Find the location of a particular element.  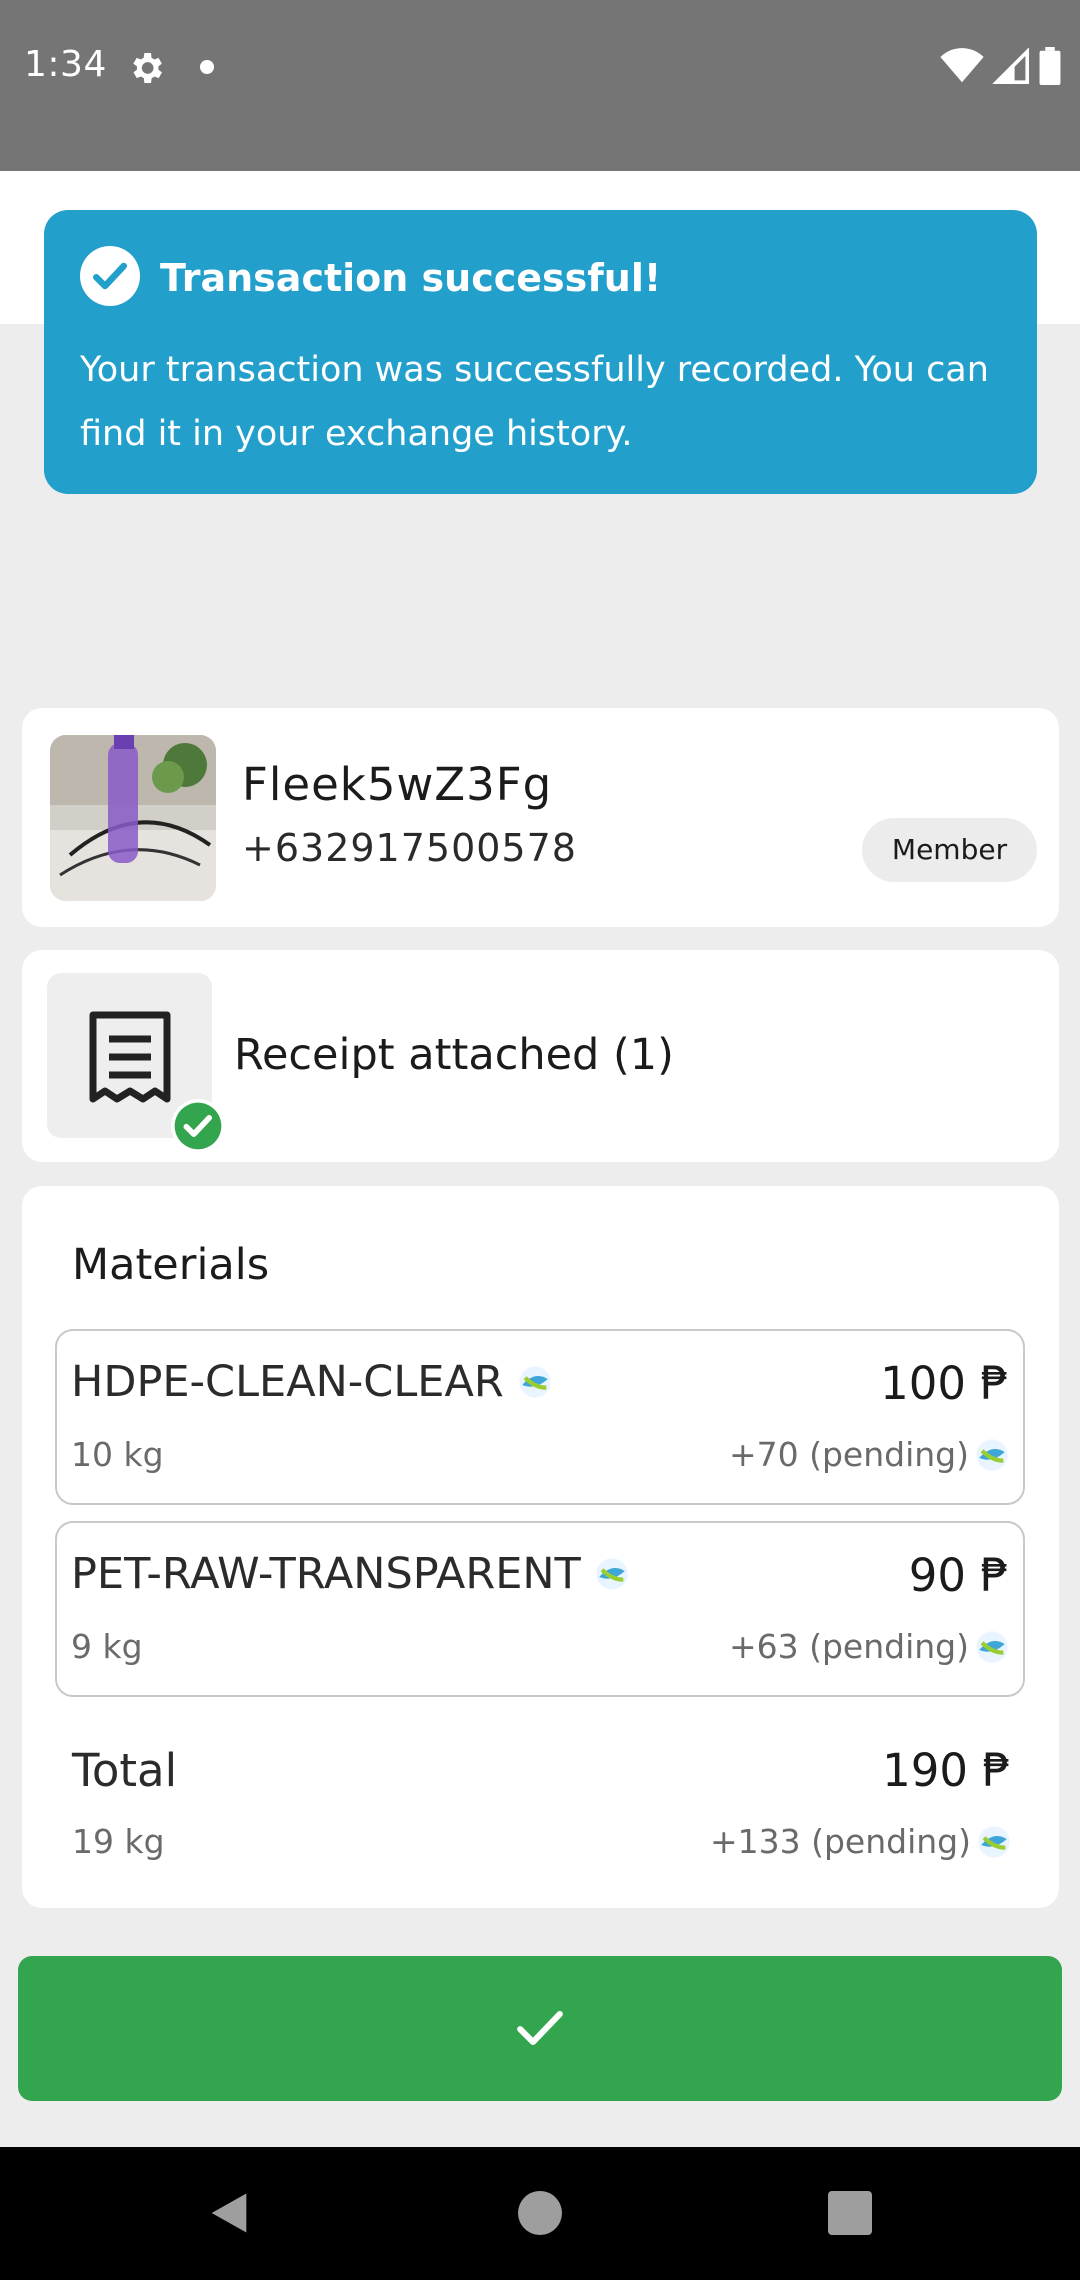

material-name-wrap: PET-RAW-TRANSPARENT is located at coordinates (350, 1574).